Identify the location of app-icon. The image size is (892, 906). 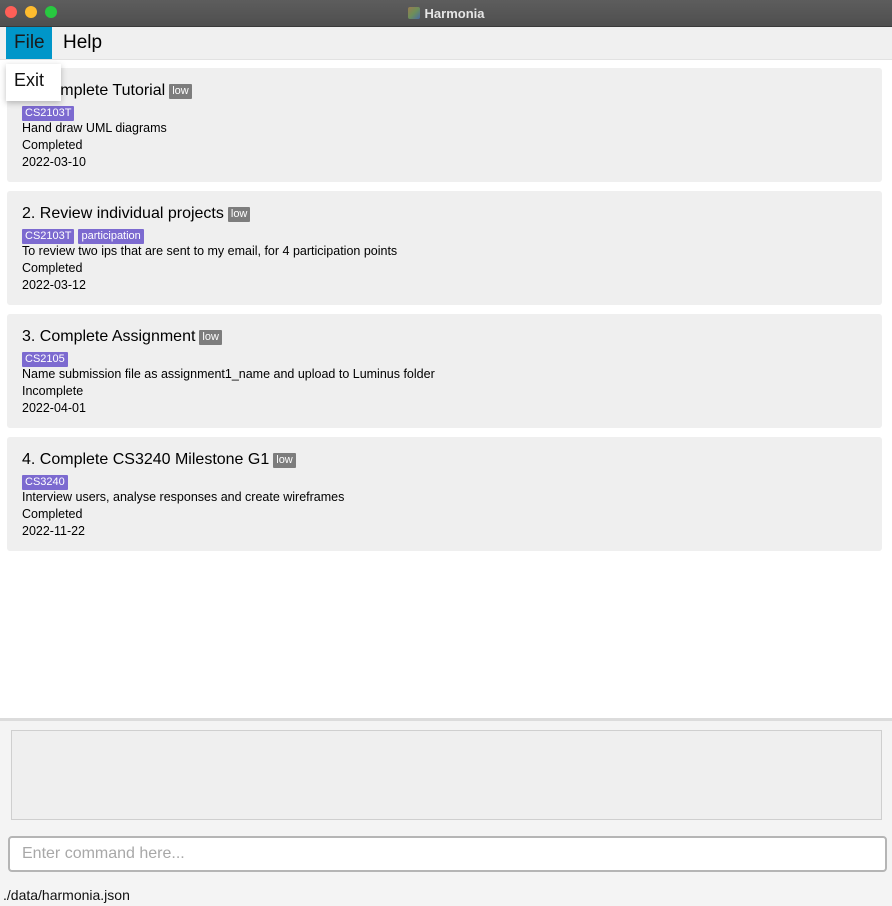
(413, 13).